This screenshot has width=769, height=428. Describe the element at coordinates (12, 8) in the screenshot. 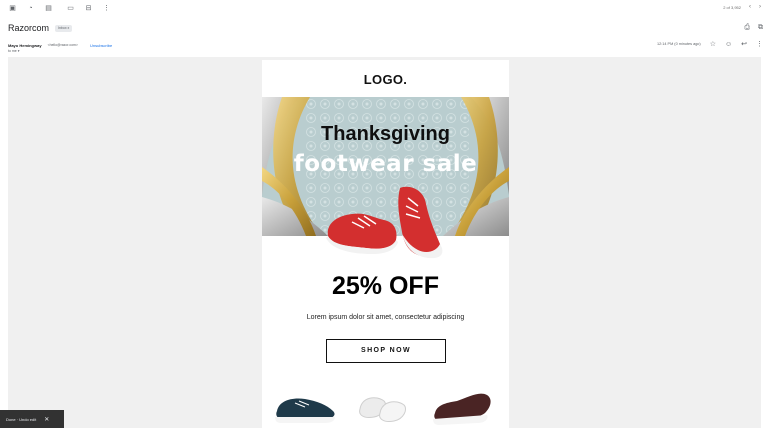

I see `archive-icon: ▣` at that location.